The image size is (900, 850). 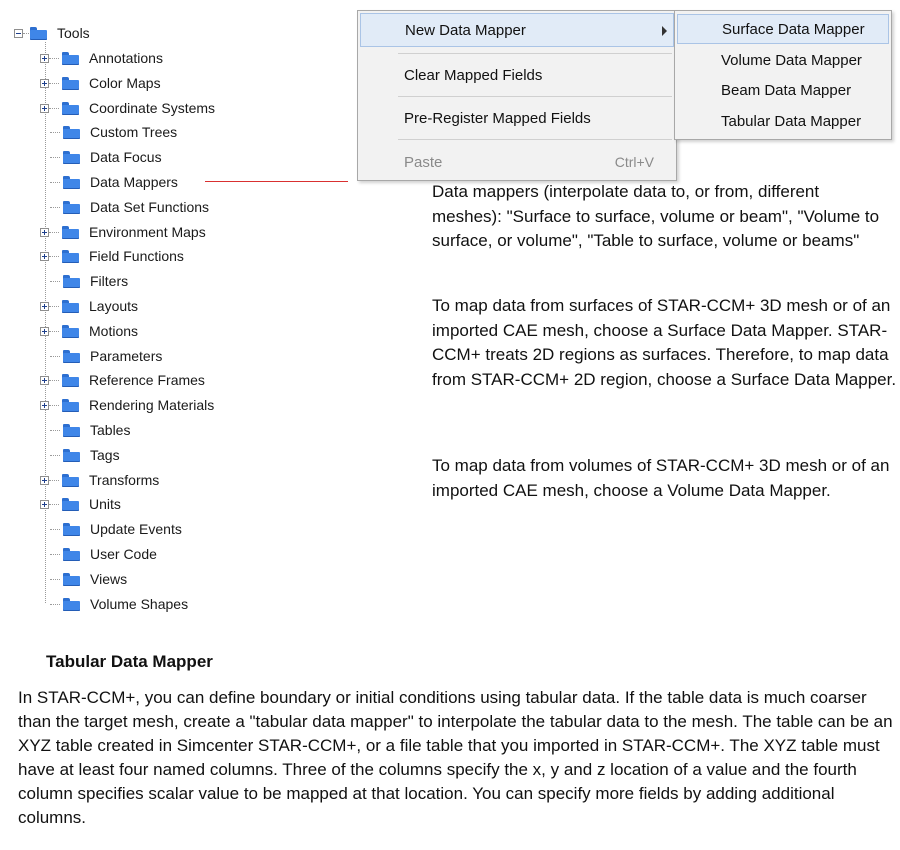 I want to click on tree-node-user-code: User Code, so click(x=98, y=554).